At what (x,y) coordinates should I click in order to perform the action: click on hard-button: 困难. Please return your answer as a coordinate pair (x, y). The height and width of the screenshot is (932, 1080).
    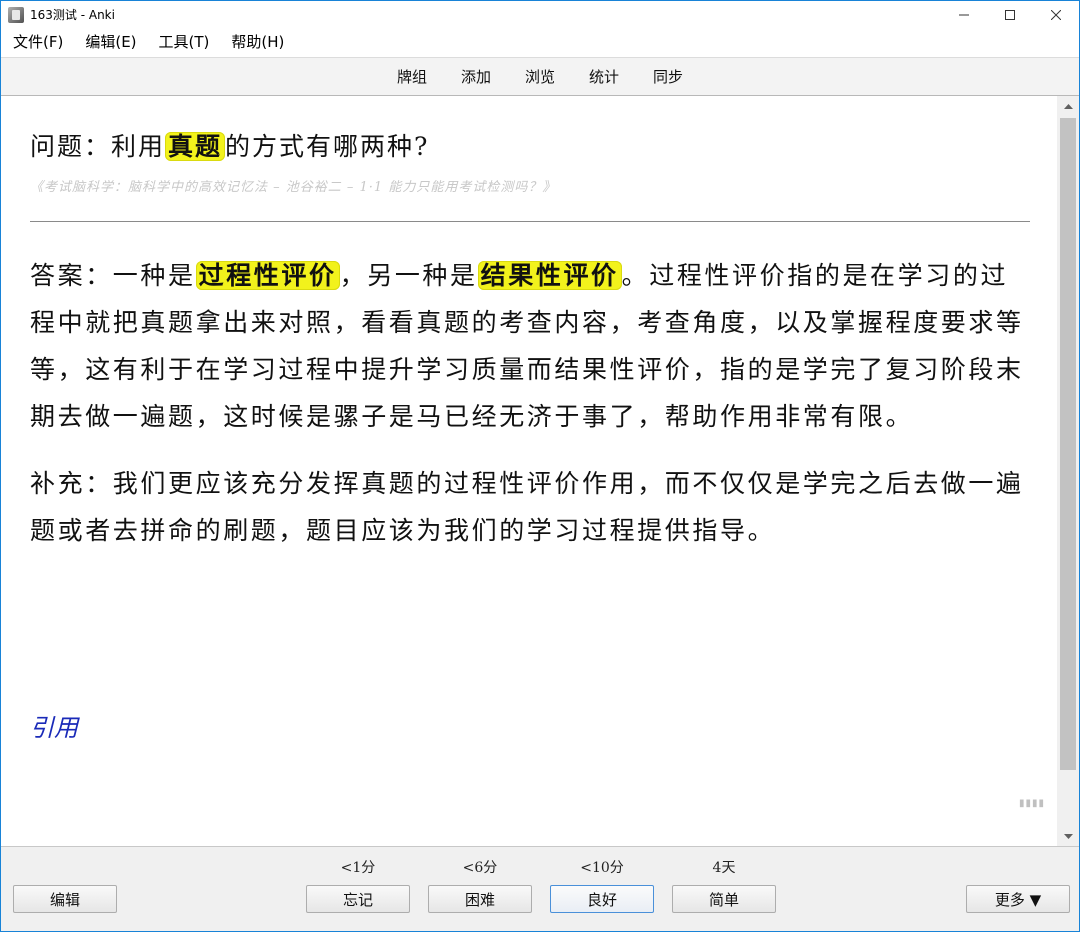
    Looking at the image, I should click on (480, 899).